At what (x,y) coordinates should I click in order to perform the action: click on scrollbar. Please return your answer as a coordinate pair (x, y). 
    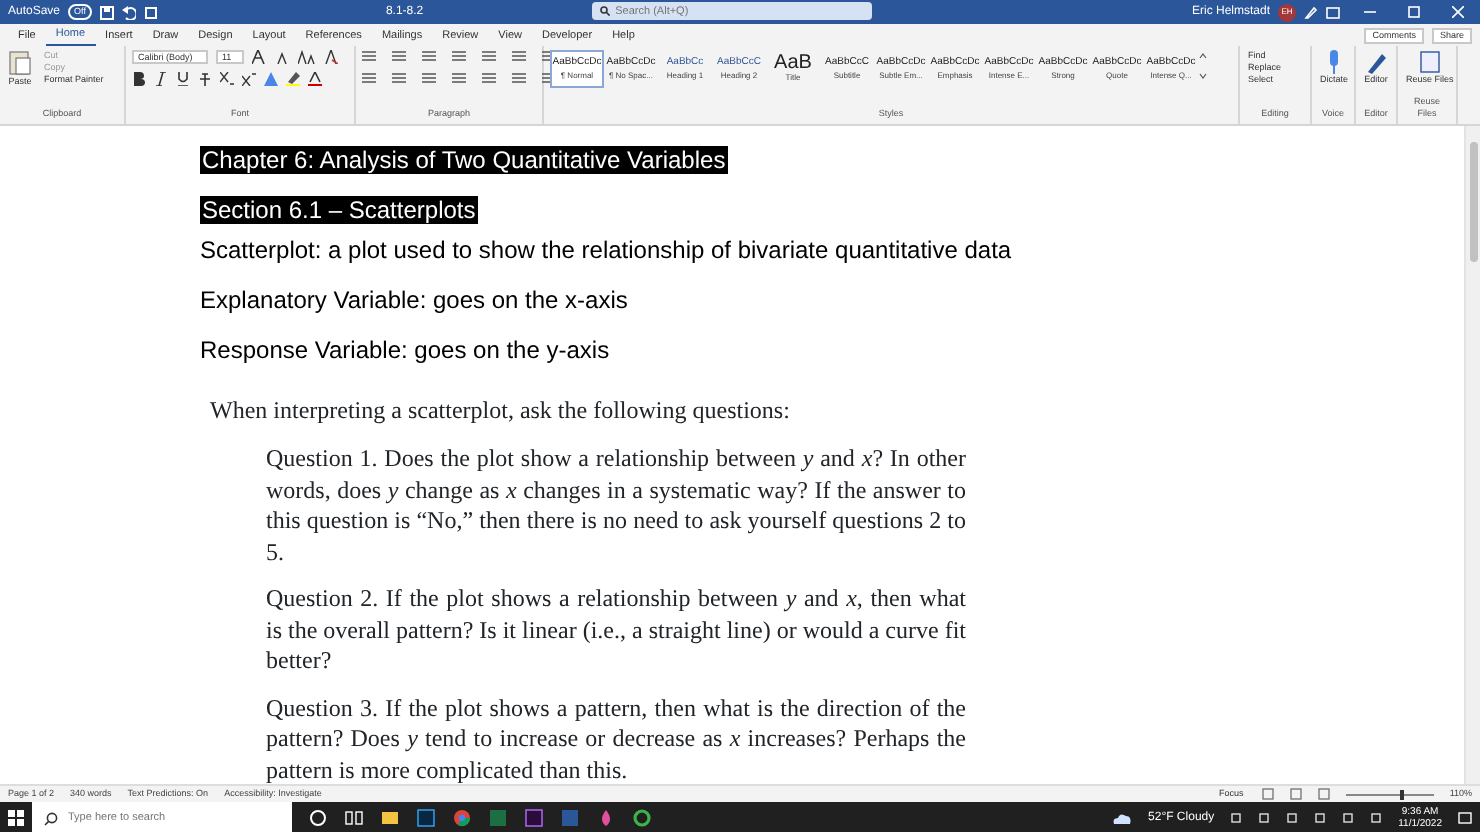
    Looking at the image, I should click on (1472, 455).